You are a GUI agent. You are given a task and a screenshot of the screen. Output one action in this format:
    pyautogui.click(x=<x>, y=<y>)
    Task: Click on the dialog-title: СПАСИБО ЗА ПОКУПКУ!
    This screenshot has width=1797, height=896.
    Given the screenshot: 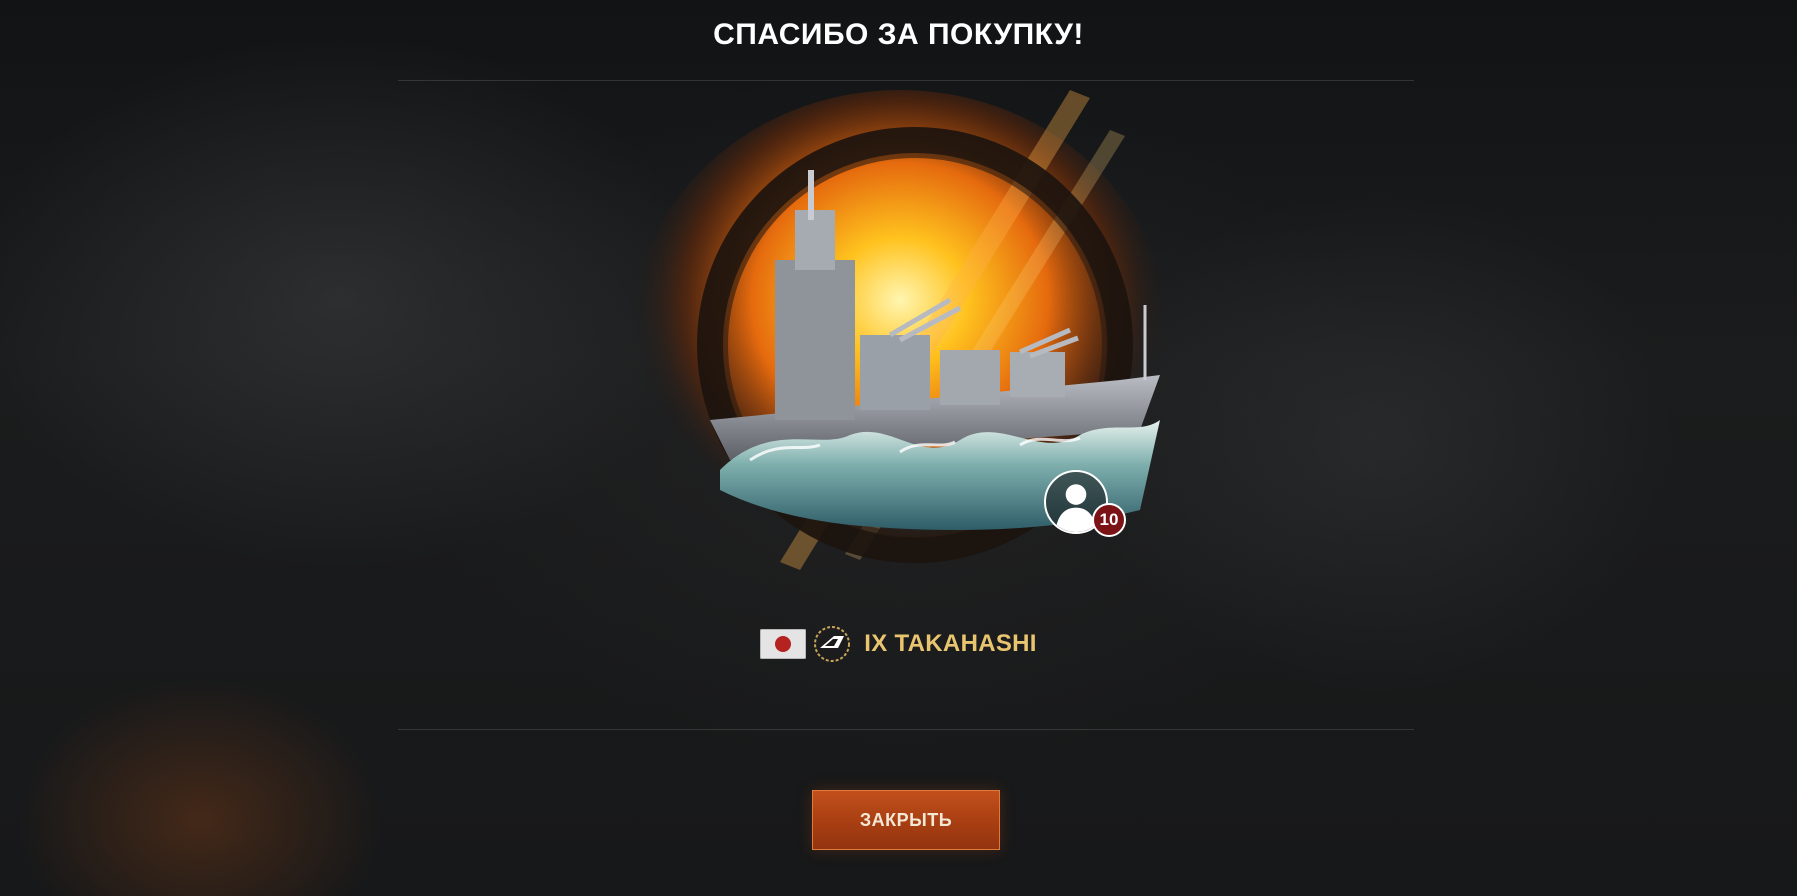 What is the action you would take?
    pyautogui.click(x=898, y=34)
    